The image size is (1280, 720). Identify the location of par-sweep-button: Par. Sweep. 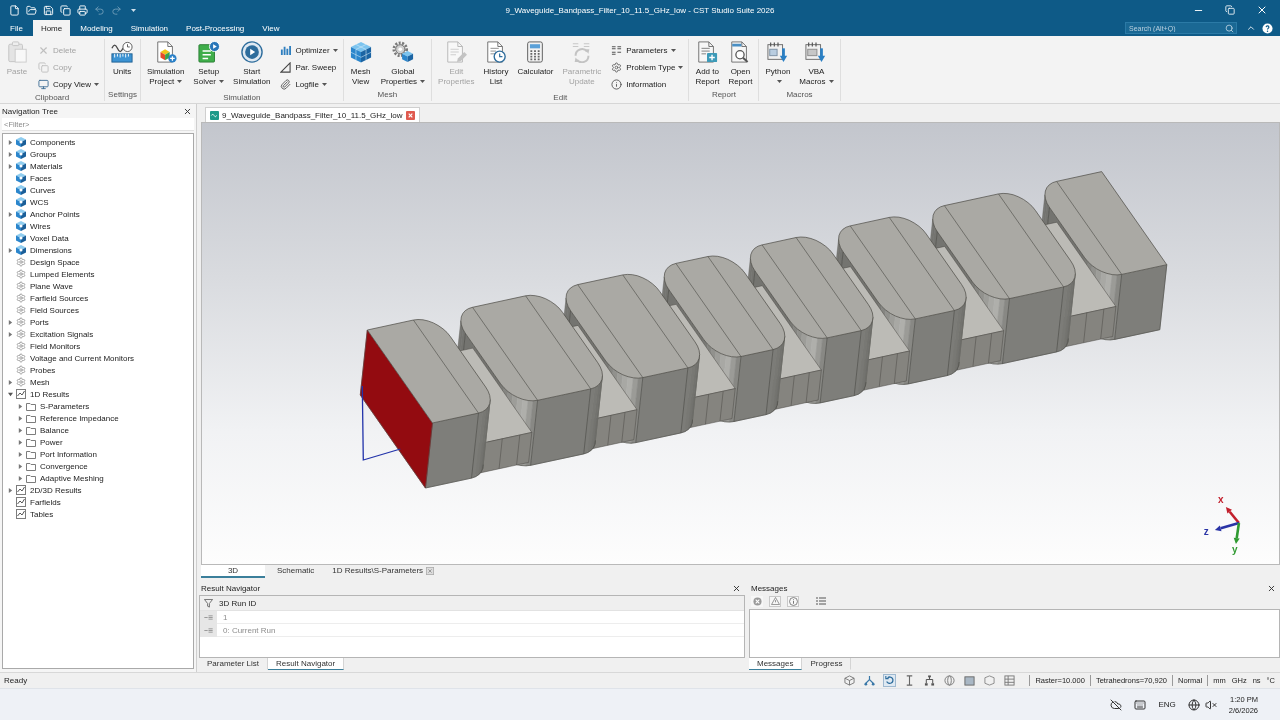
(309, 67).